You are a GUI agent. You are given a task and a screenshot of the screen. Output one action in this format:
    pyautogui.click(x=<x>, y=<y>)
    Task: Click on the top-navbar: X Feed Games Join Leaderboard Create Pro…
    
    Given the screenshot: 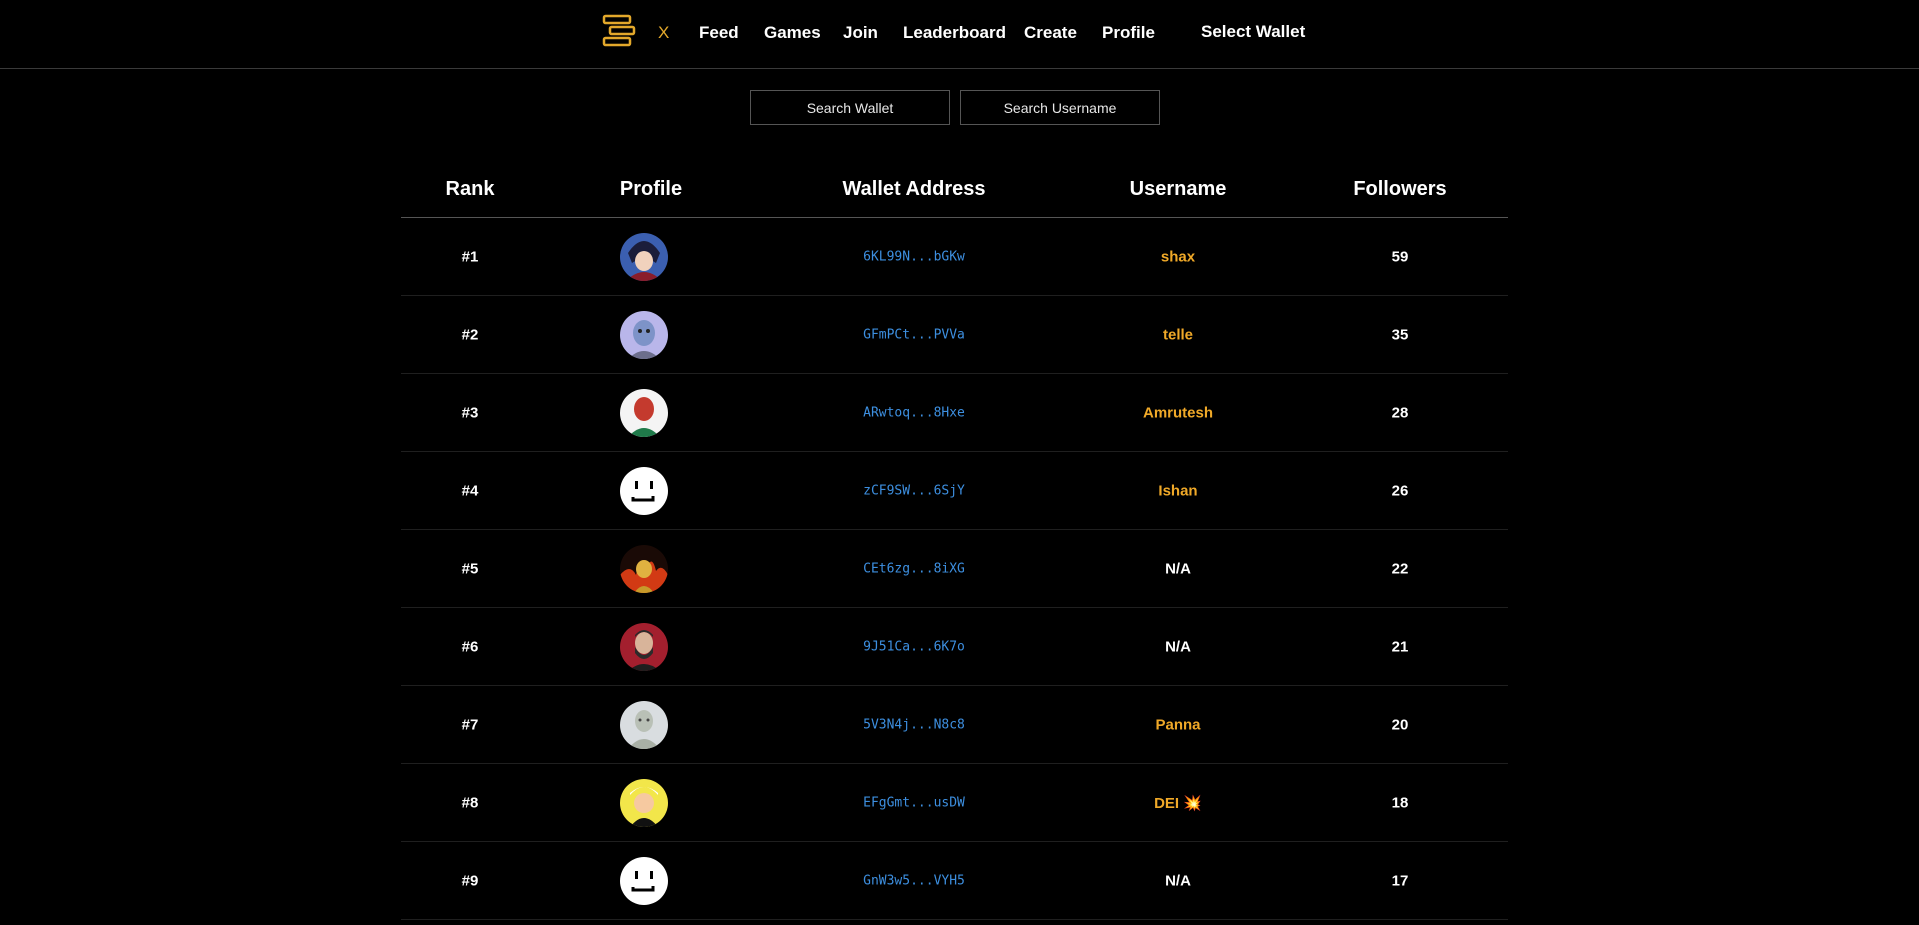 What is the action you would take?
    pyautogui.click(x=959, y=34)
    